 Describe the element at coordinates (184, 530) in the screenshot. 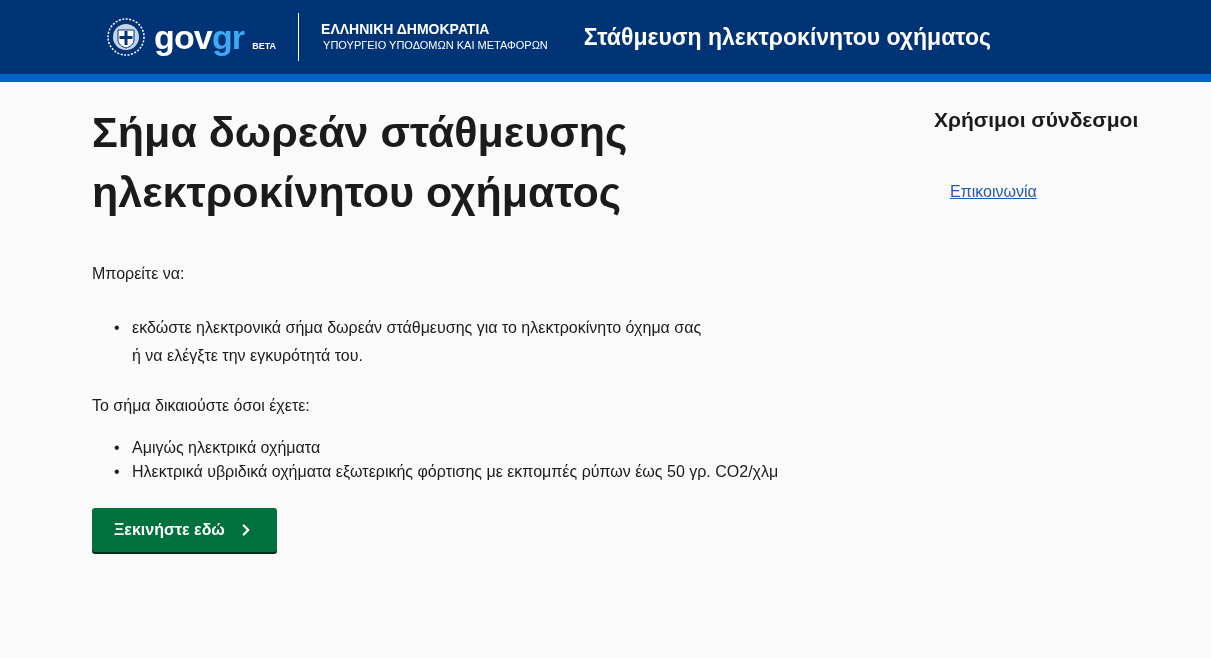

I see `start-button: Ξεκινήστε εδώ` at that location.